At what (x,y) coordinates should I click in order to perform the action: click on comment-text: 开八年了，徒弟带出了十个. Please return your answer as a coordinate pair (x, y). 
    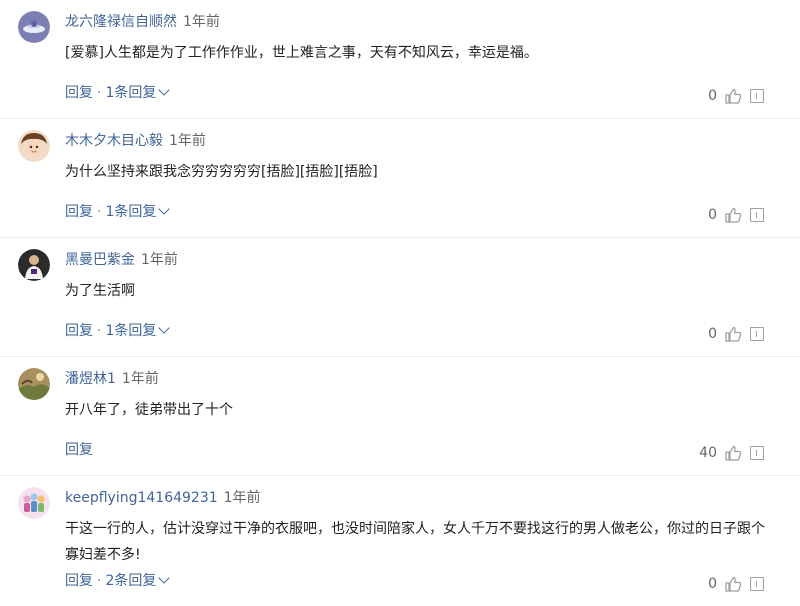
    Looking at the image, I should click on (149, 410).